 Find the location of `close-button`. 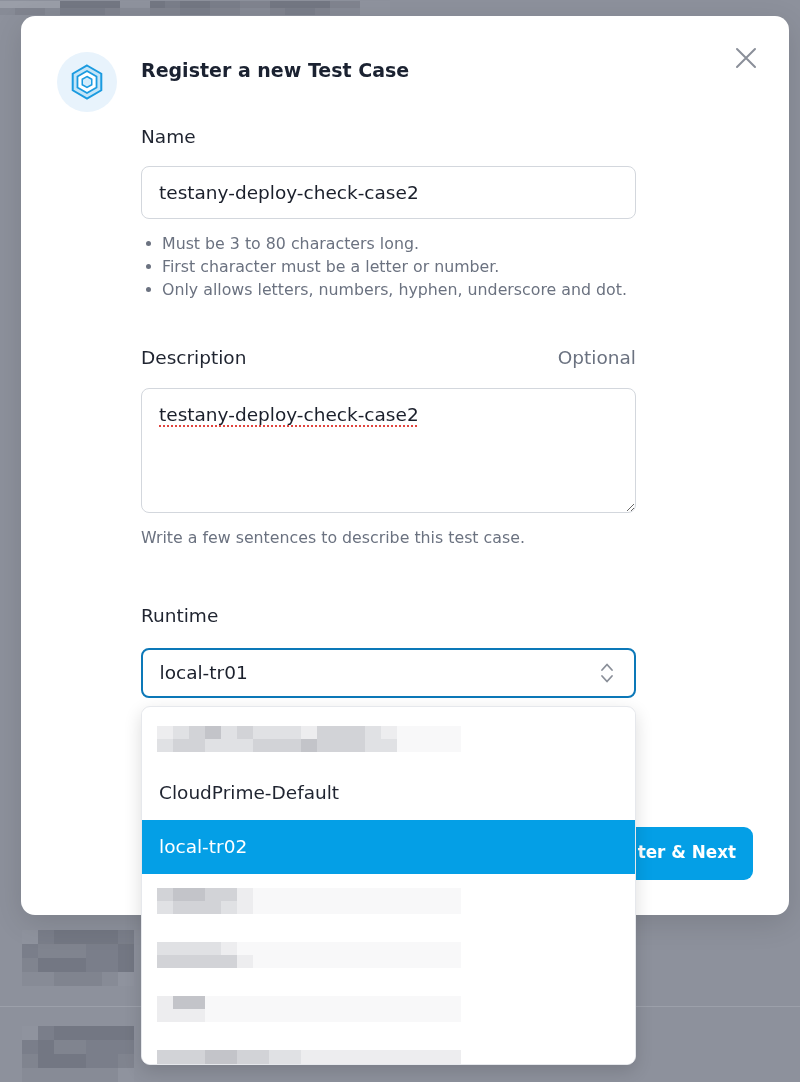

close-button is located at coordinates (746, 58).